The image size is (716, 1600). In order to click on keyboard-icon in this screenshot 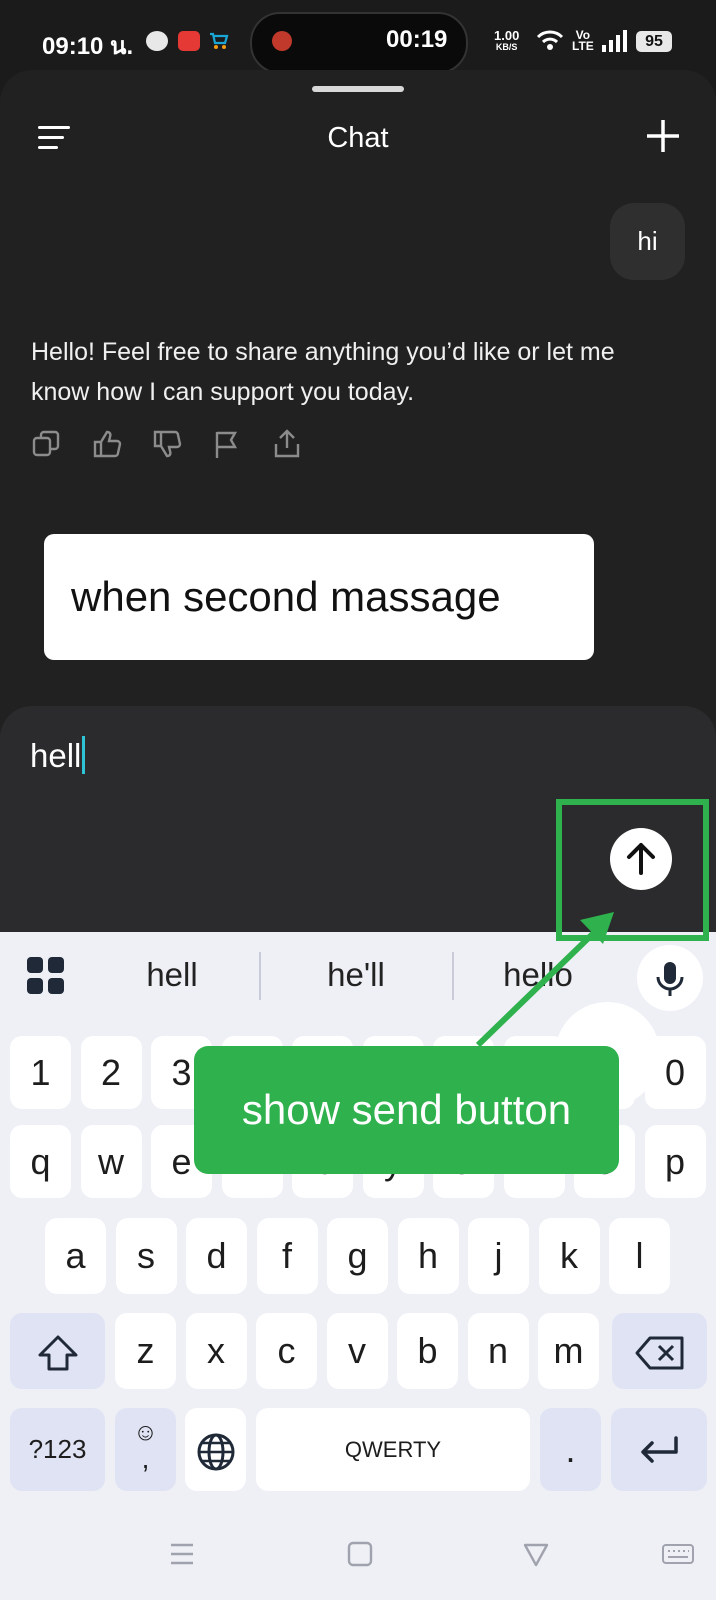, I will do `click(678, 1554)`.